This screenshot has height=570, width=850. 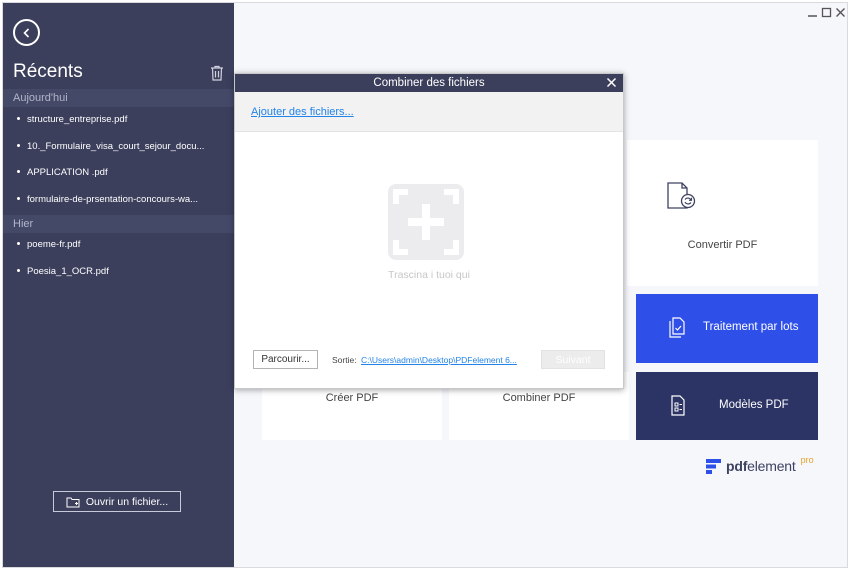 What do you see at coordinates (751, 327) in the screenshot?
I see `batch-process-label: Traitement par lots` at bounding box center [751, 327].